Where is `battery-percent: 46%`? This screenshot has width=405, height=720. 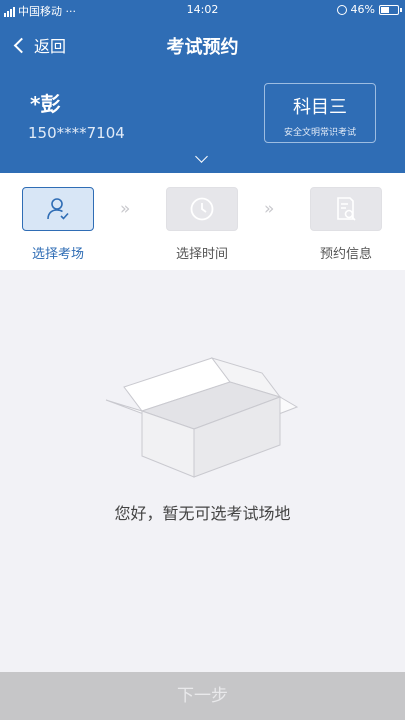
battery-percent: 46% is located at coordinates (362, 9).